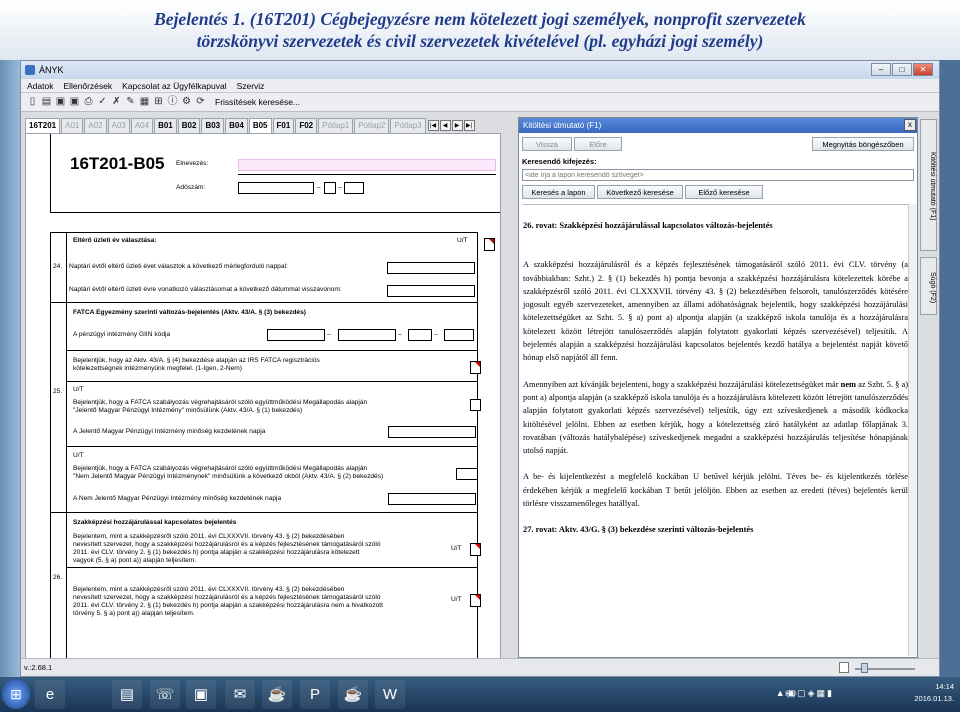  I want to click on tab-last-button: ▶|, so click(469, 125).